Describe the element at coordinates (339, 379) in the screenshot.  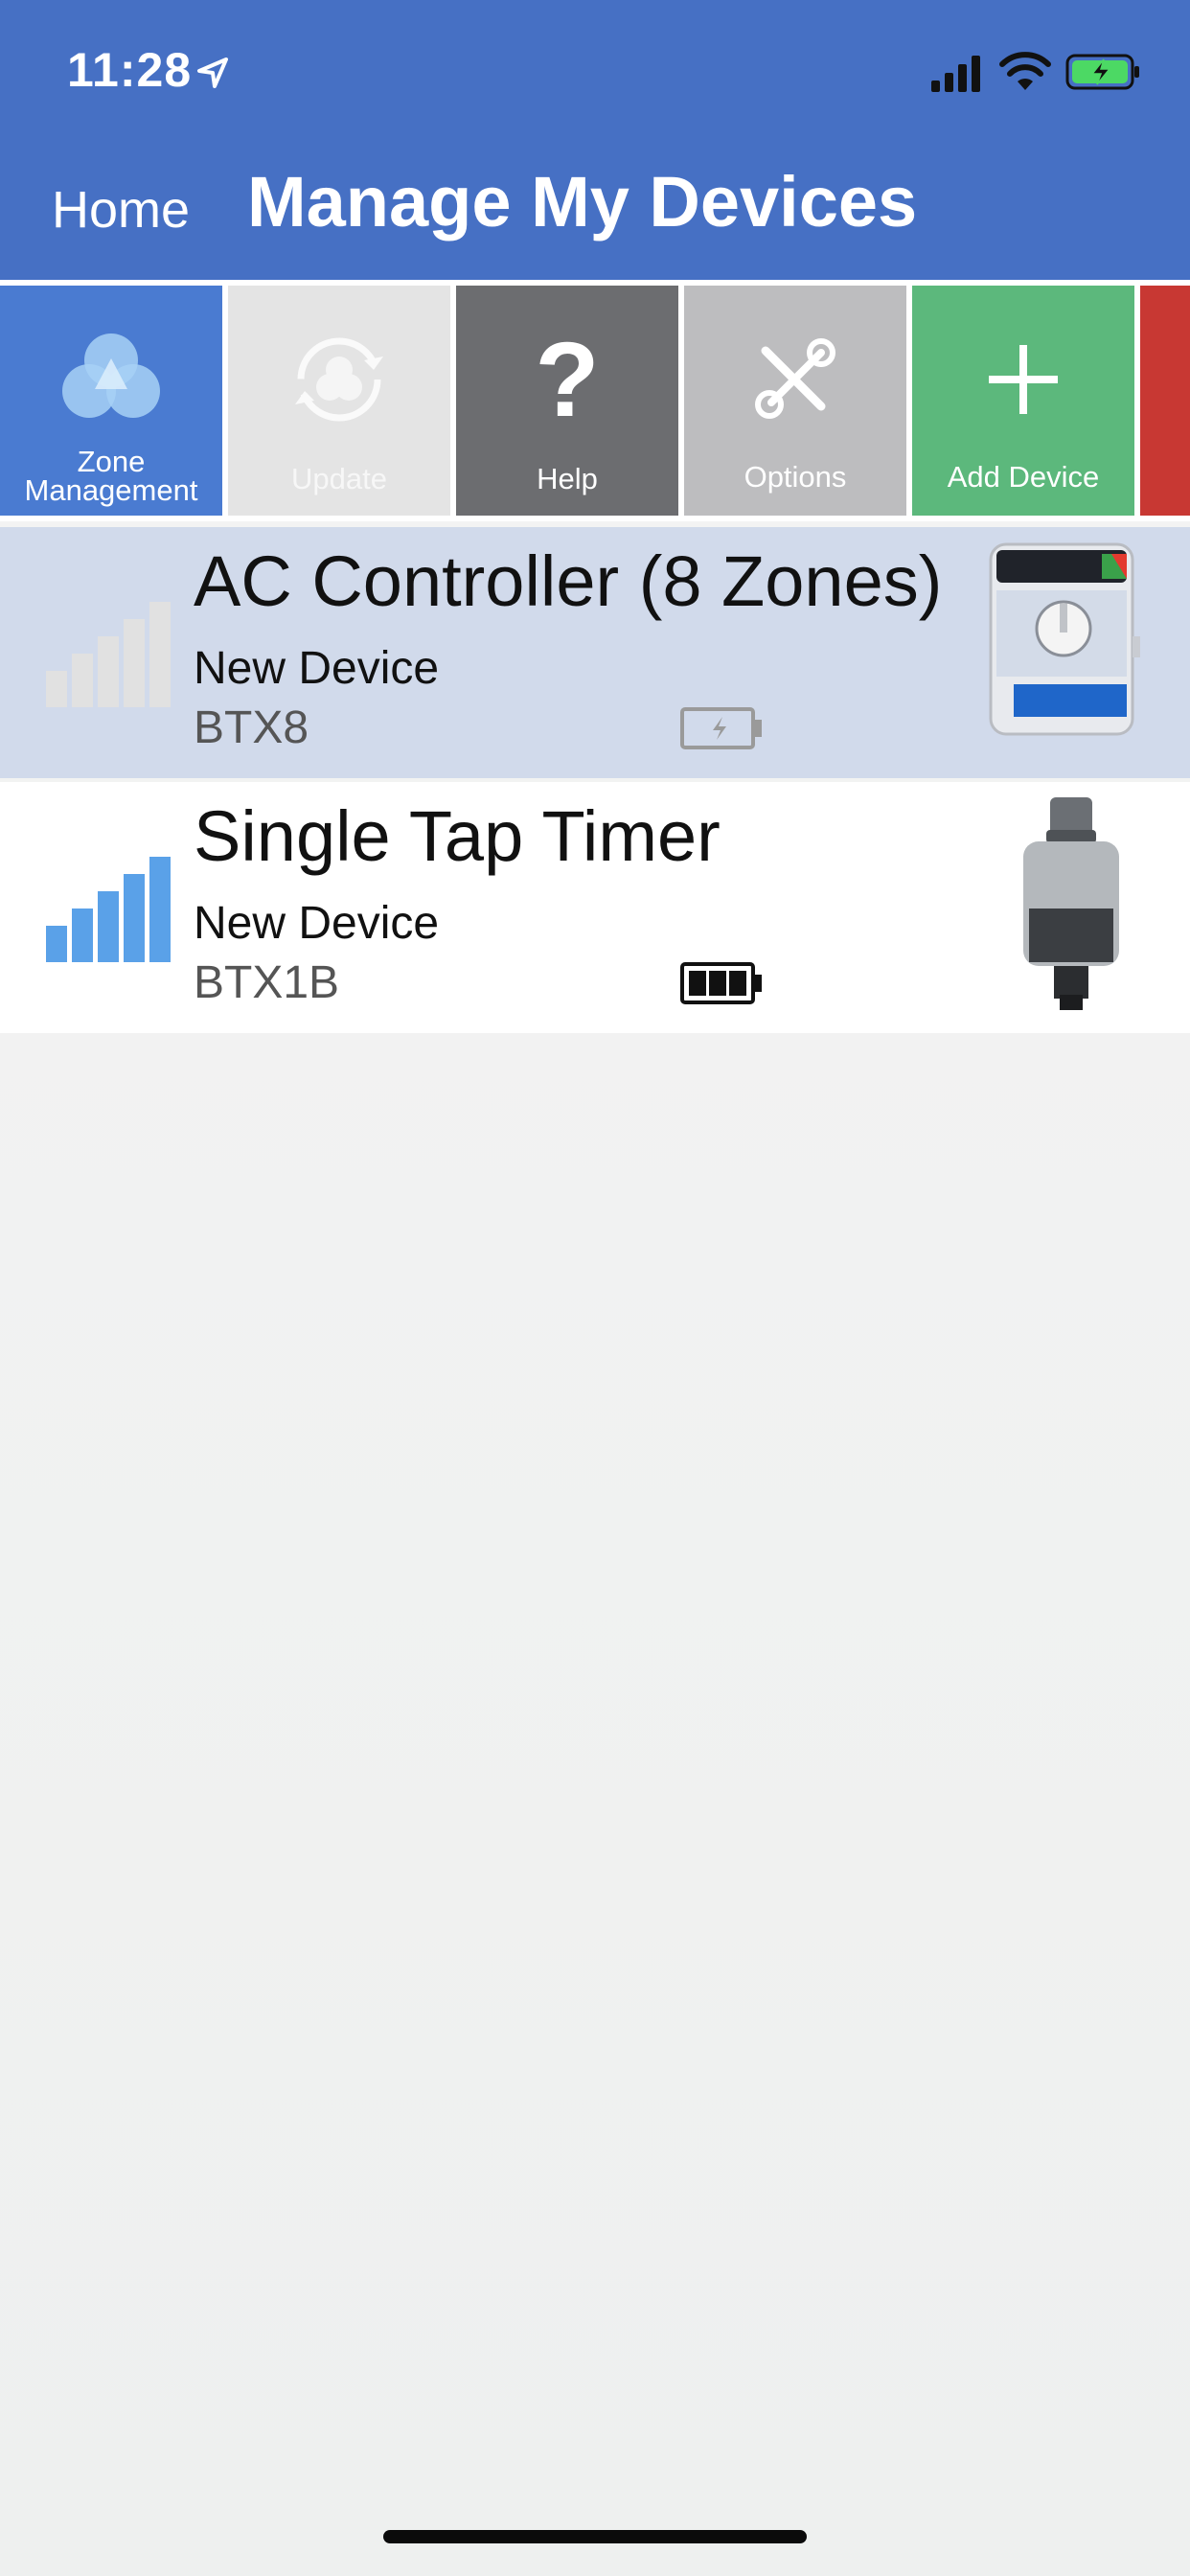
I see `update-sync-icon` at that location.